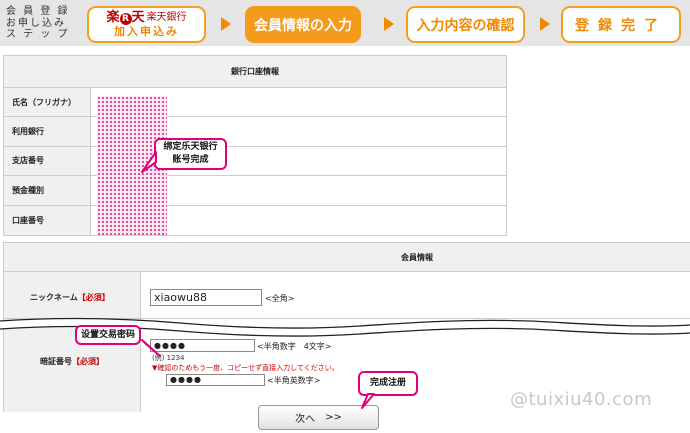 This screenshot has height=433, width=690. Describe the element at coordinates (70, 297) in the screenshot. I see `nickname-label: ニックネーム【必須】` at that location.